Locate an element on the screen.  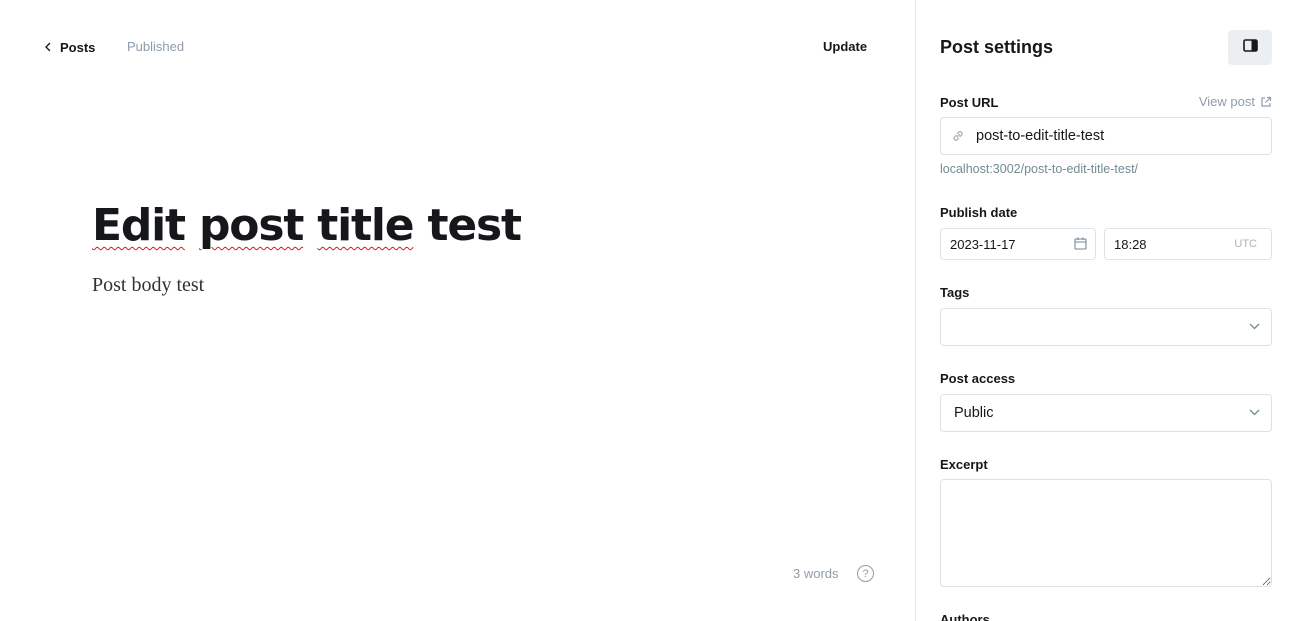
tags-label: Tags is located at coordinates (955, 292).